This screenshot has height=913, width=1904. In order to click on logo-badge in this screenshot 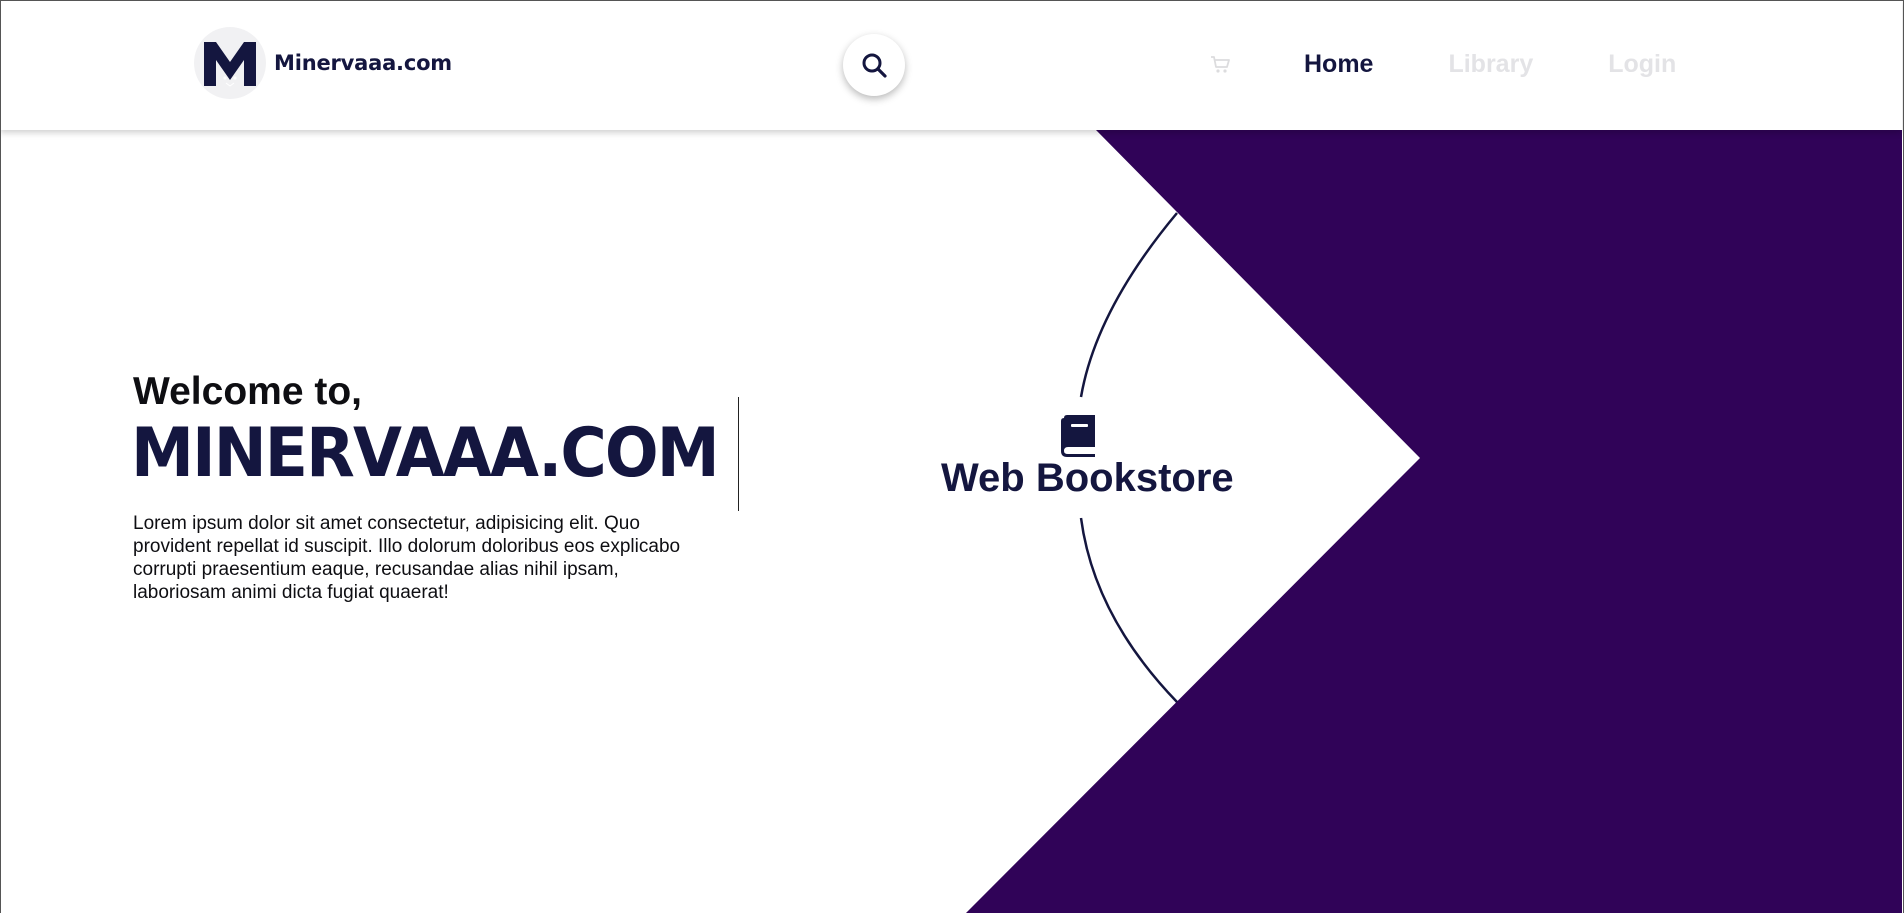, I will do `click(230, 63)`.